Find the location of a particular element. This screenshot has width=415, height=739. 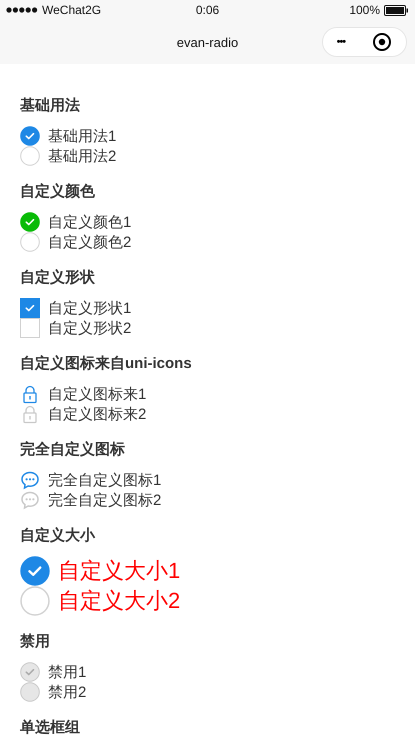

battery-icon is located at coordinates (397, 10).